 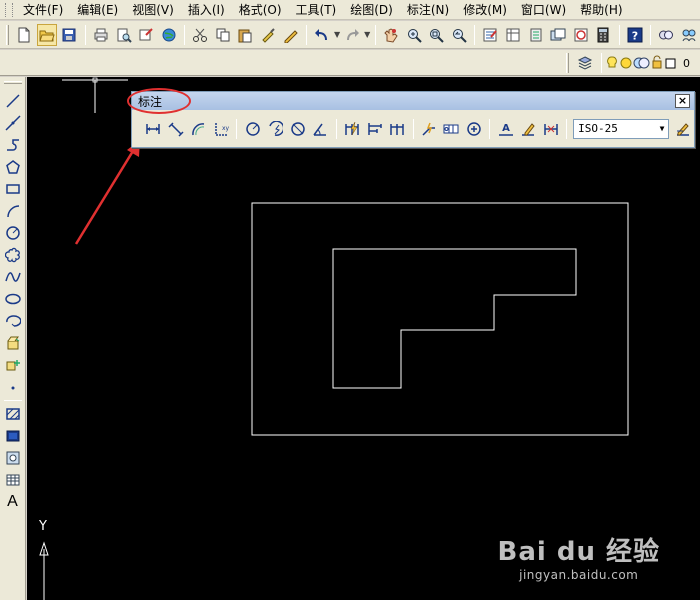 I want to click on angular-dimension-icon, so click(x=320, y=129).